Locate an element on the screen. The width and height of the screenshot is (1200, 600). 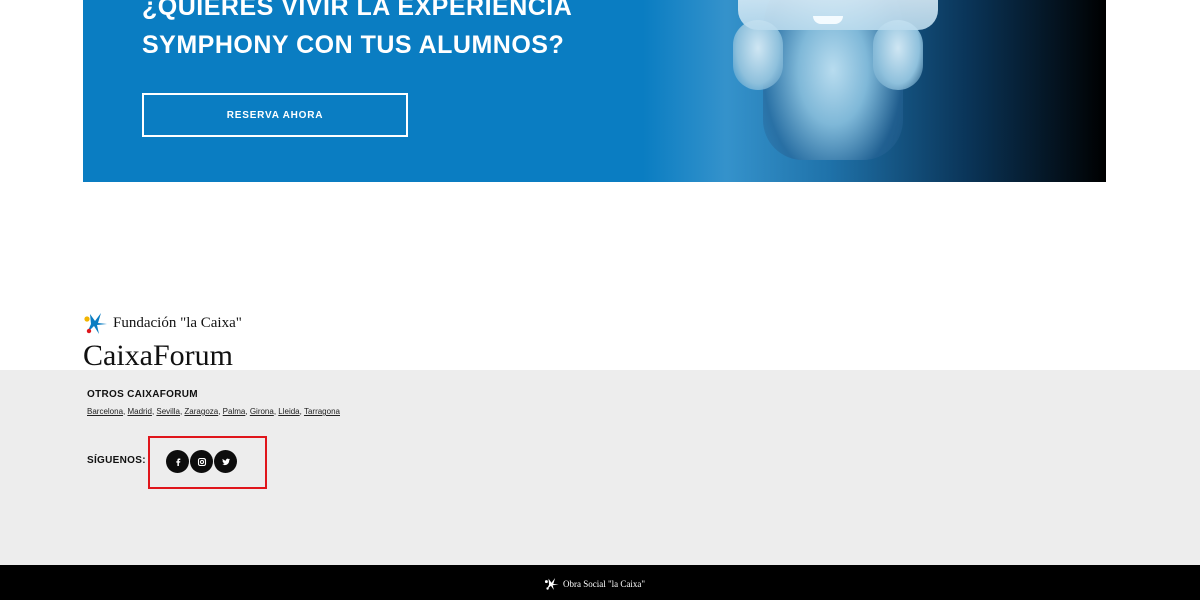
city-link-girona: Girona is located at coordinates (262, 411).